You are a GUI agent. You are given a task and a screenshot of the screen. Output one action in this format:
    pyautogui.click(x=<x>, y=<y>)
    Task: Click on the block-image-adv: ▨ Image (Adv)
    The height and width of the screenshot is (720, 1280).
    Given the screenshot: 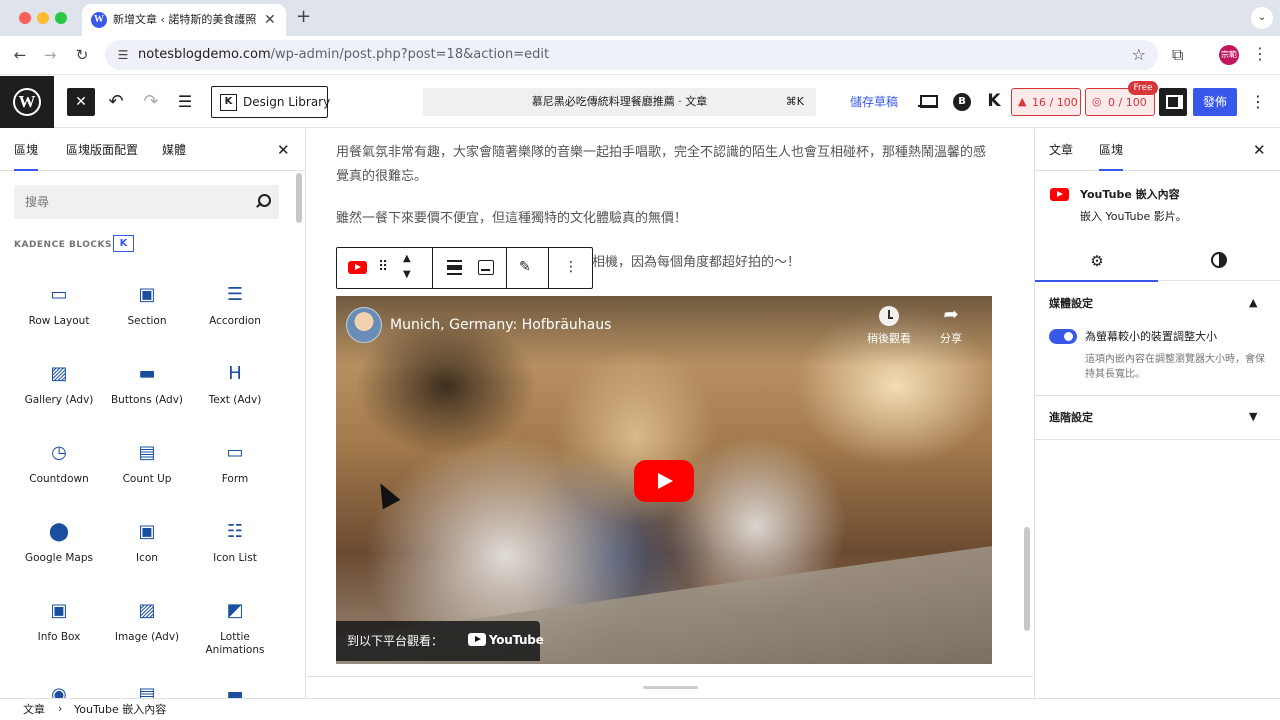 What is the action you would take?
    pyautogui.click(x=147, y=628)
    